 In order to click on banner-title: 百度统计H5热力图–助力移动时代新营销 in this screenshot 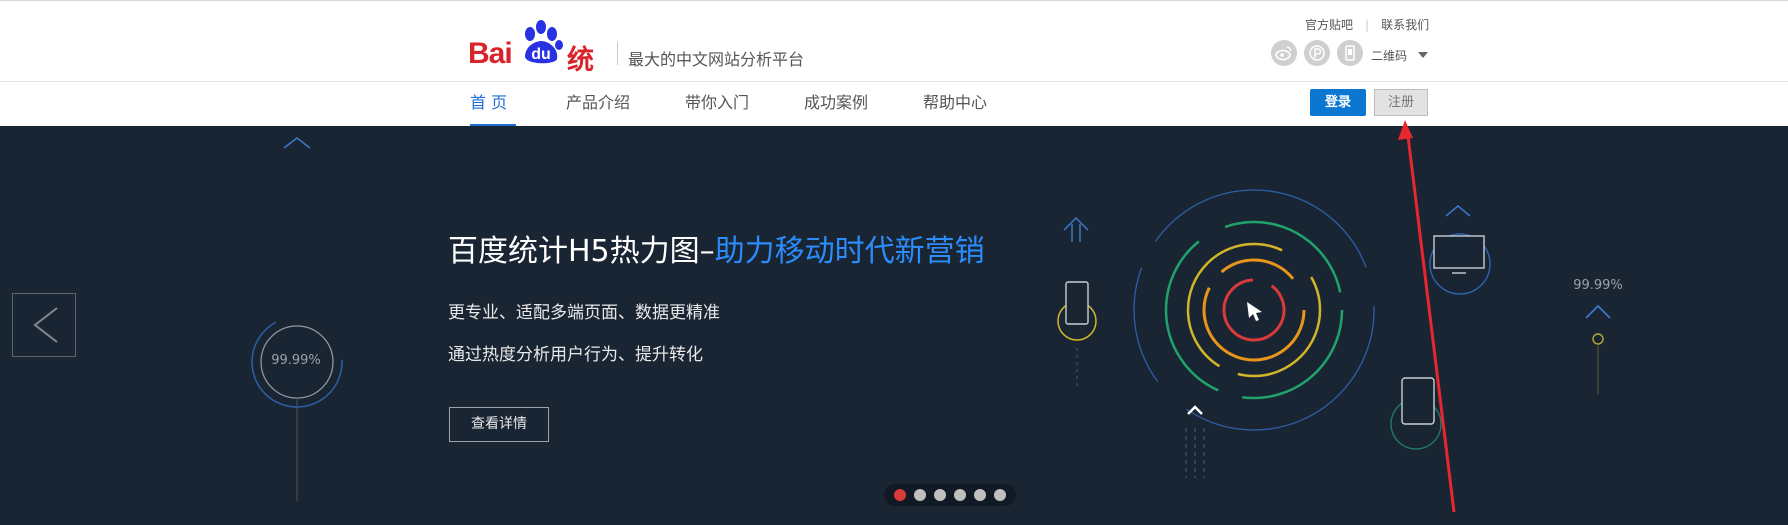, I will do `click(716, 248)`.